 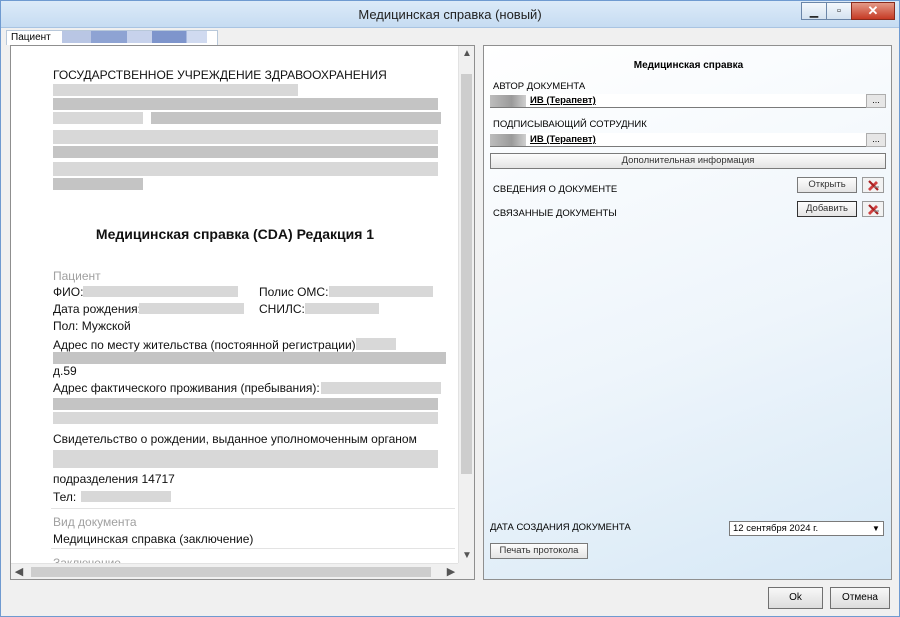 What do you see at coordinates (827, 185) in the screenshot?
I see `open-button: Открыть` at bounding box center [827, 185].